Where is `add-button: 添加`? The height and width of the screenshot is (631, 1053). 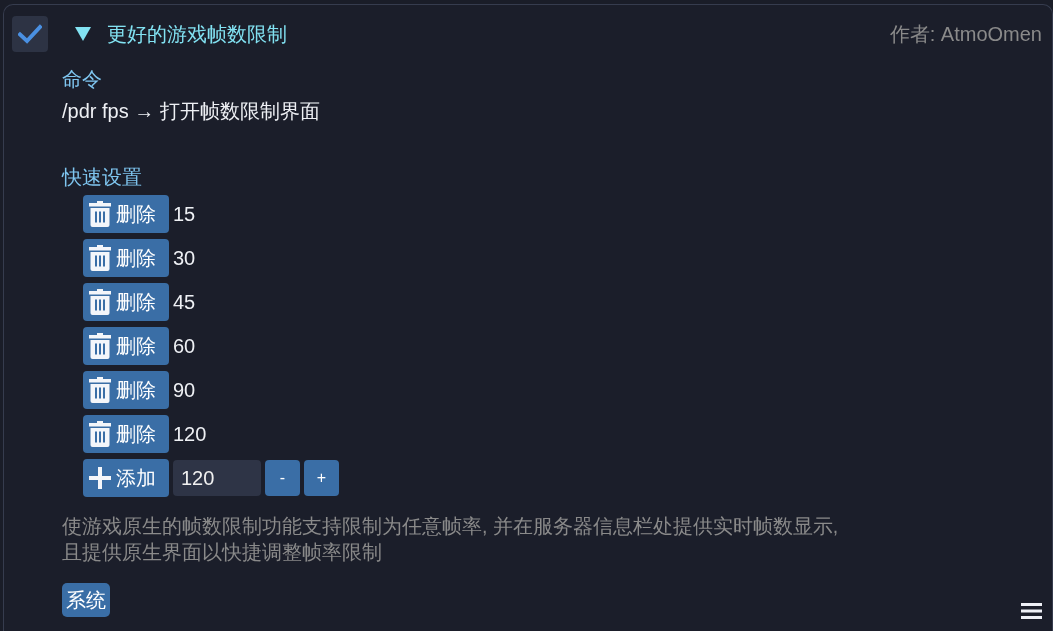
add-button: 添加 is located at coordinates (126, 478).